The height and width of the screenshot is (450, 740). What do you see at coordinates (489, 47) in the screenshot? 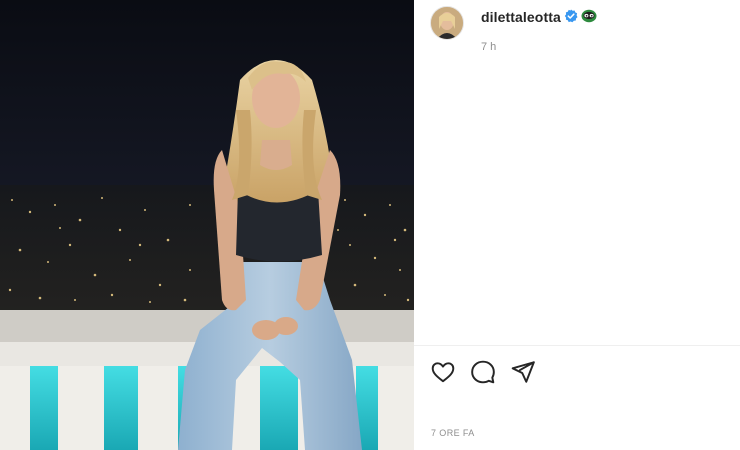
I see `post-timestamp-short: 7 h` at bounding box center [489, 47].